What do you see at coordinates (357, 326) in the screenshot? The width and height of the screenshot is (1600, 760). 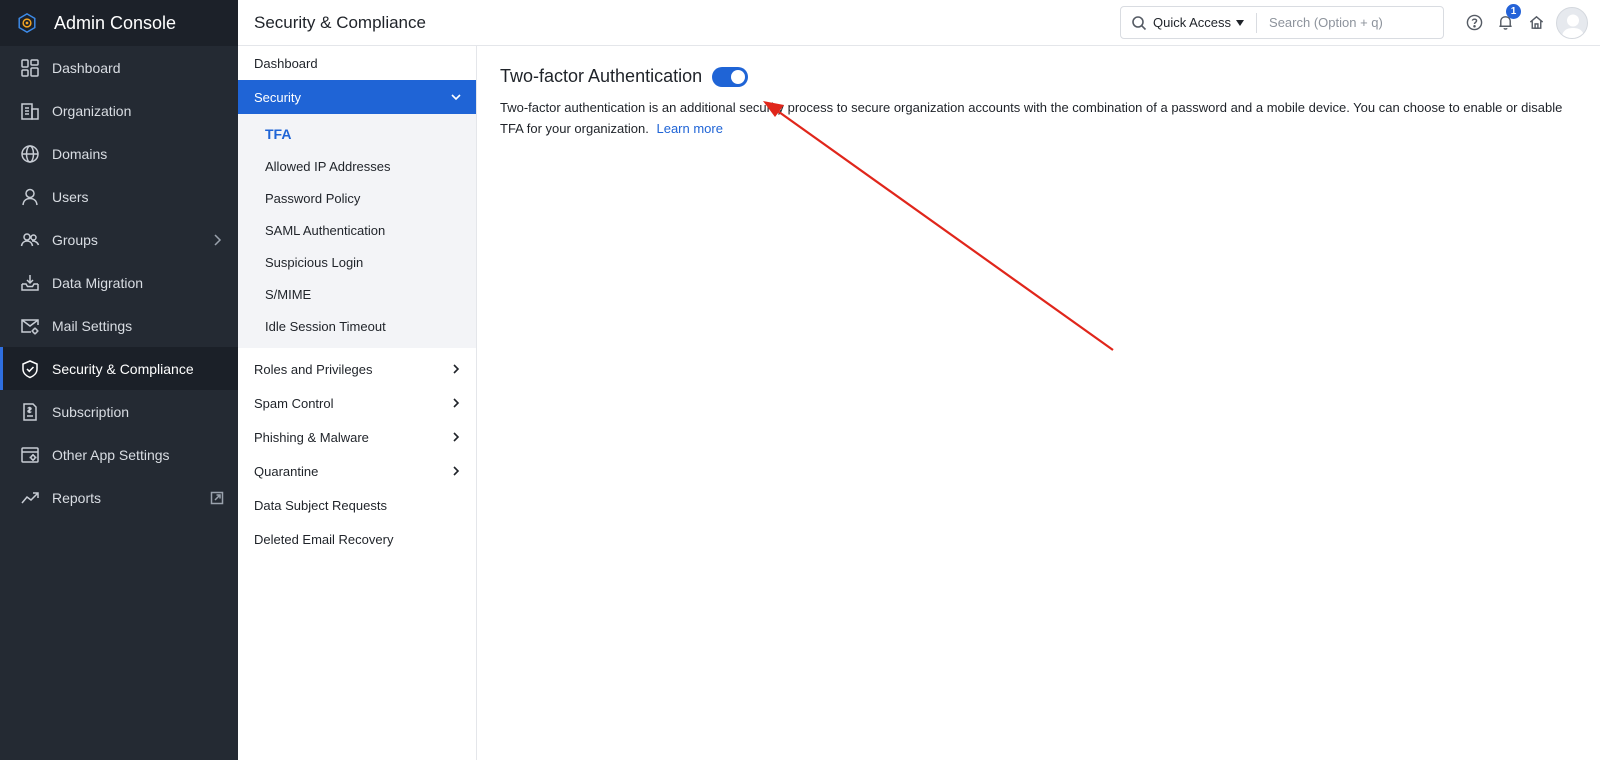 I see `submenu-item-idle-session: Idle Session Timeout` at bounding box center [357, 326].